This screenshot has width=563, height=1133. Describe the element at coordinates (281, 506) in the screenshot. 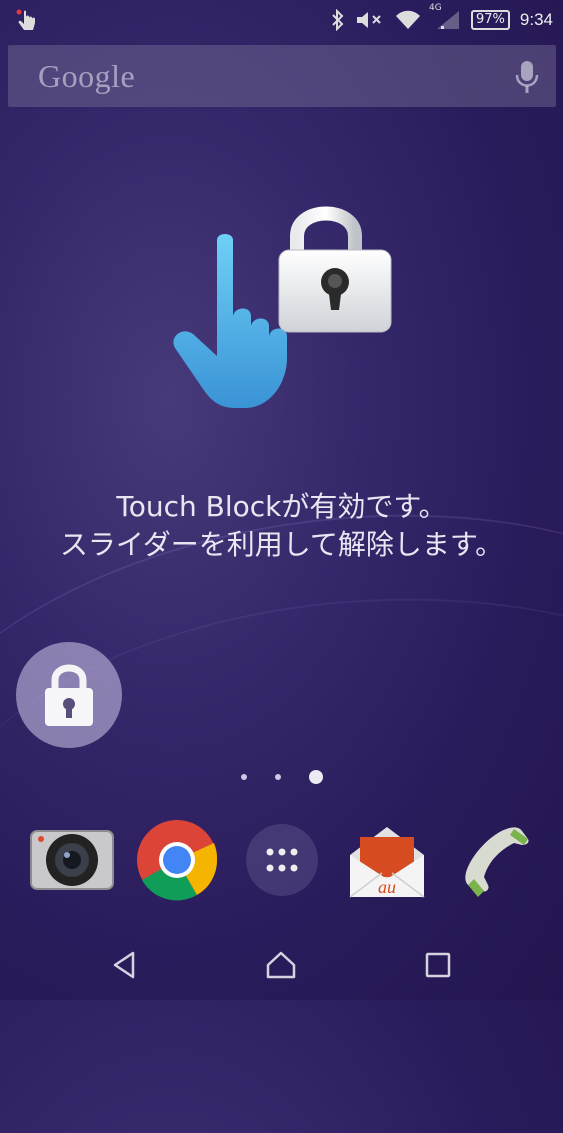

I see `message-line-1: Touch Blockが有効です。` at that location.